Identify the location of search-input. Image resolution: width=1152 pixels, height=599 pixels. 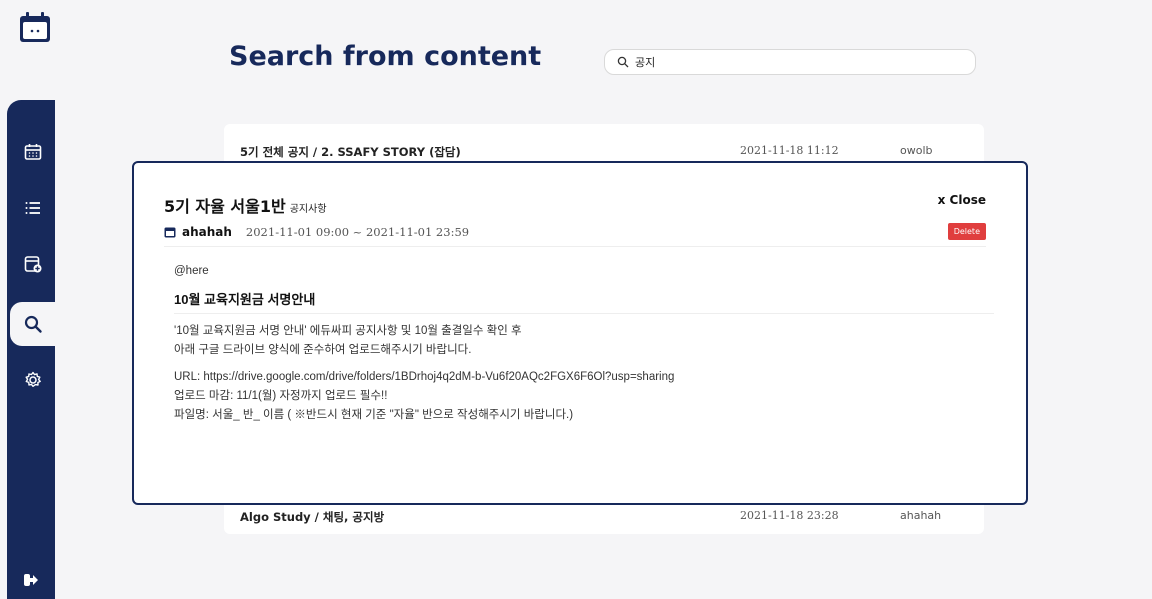
(800, 62).